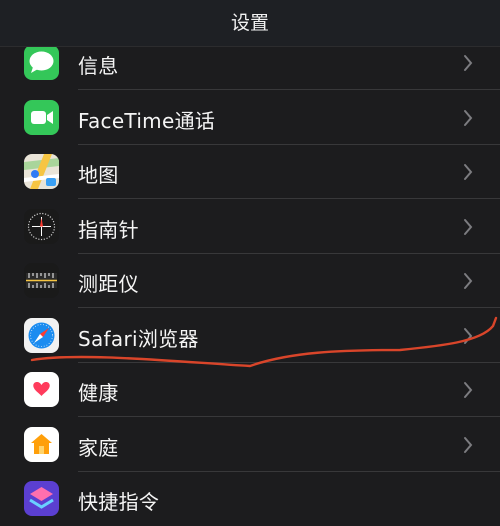  I want to click on settings-row-label: 健康, so click(98, 393).